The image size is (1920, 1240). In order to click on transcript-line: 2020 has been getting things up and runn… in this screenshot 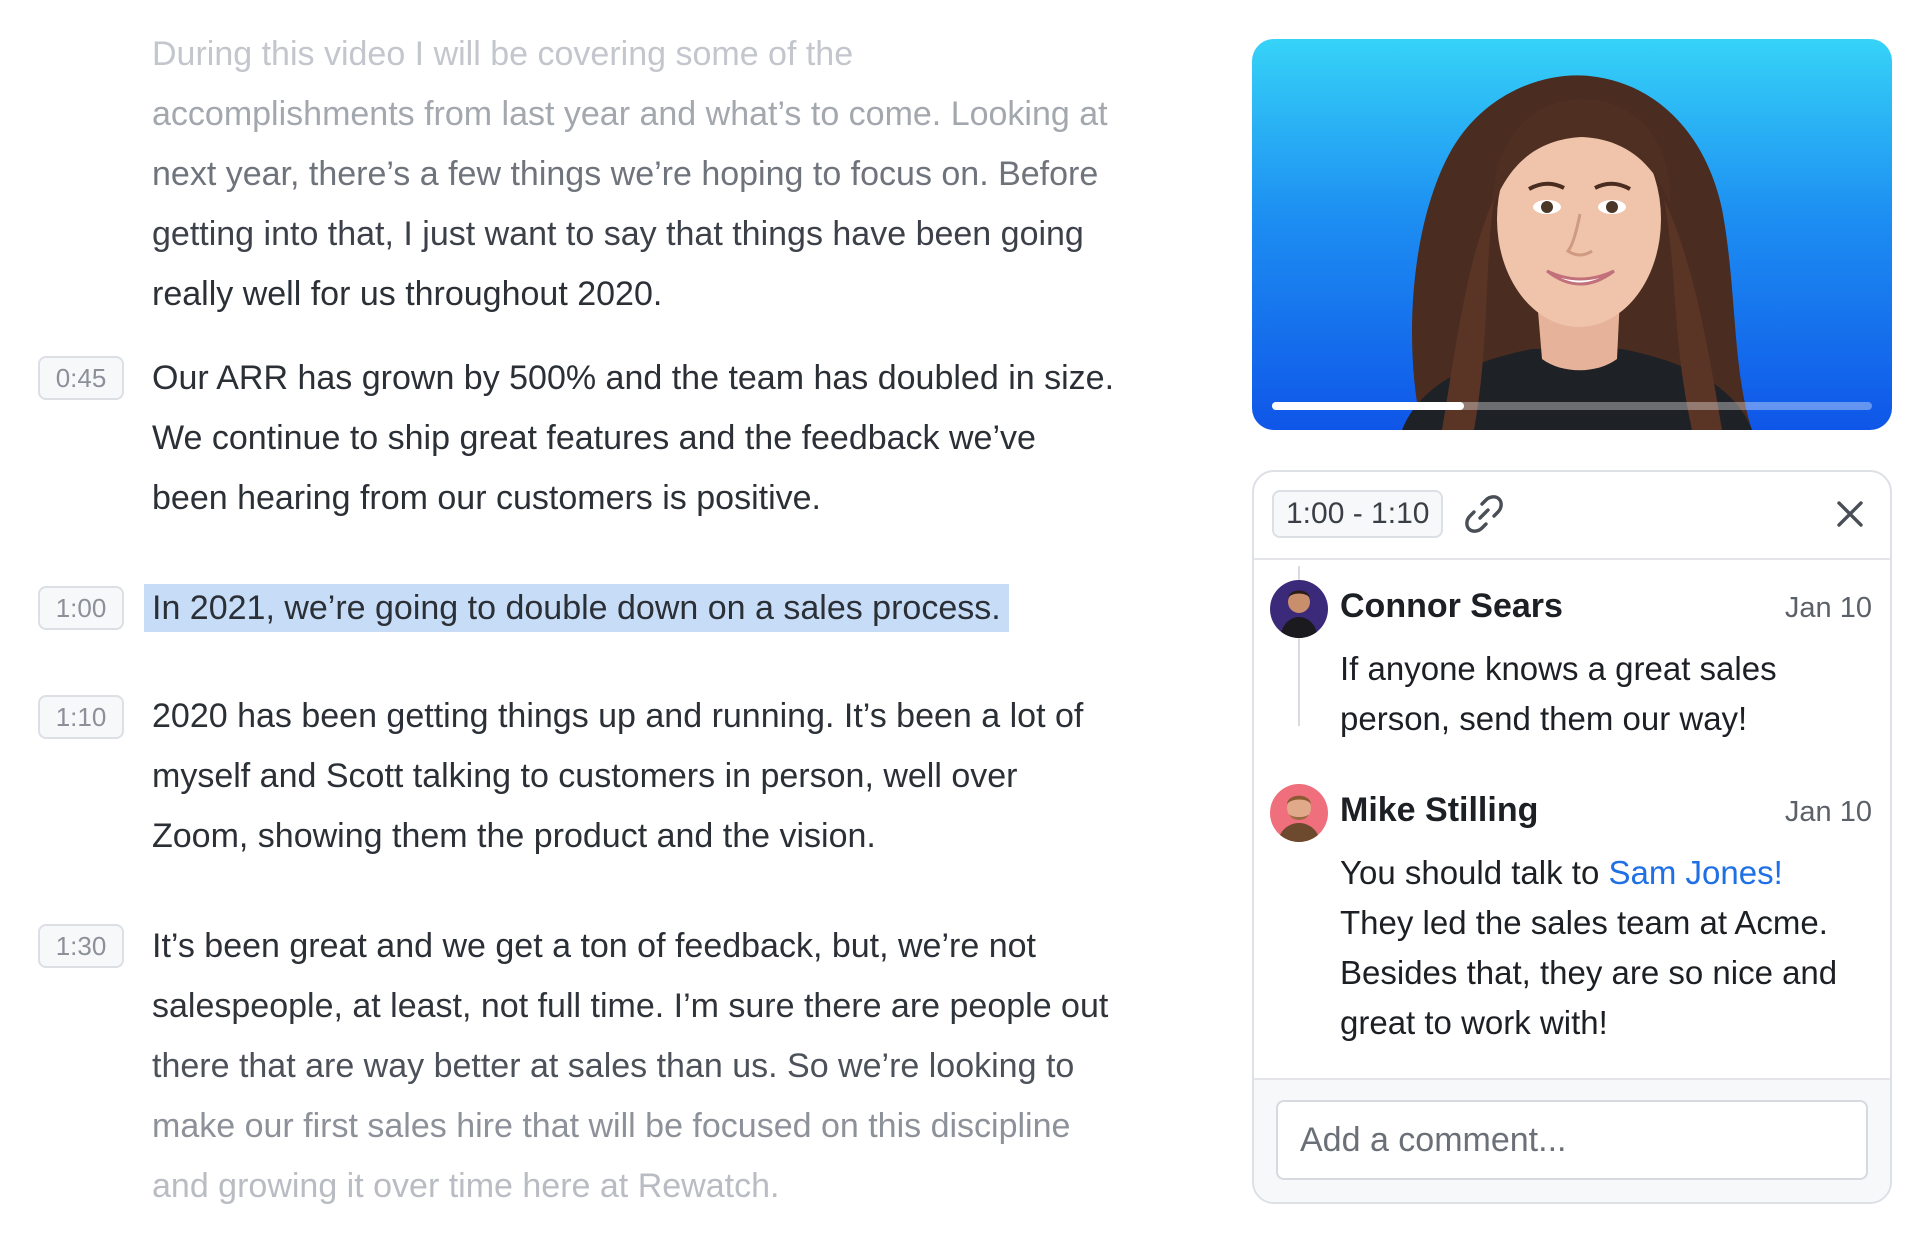, I will do `click(618, 716)`.